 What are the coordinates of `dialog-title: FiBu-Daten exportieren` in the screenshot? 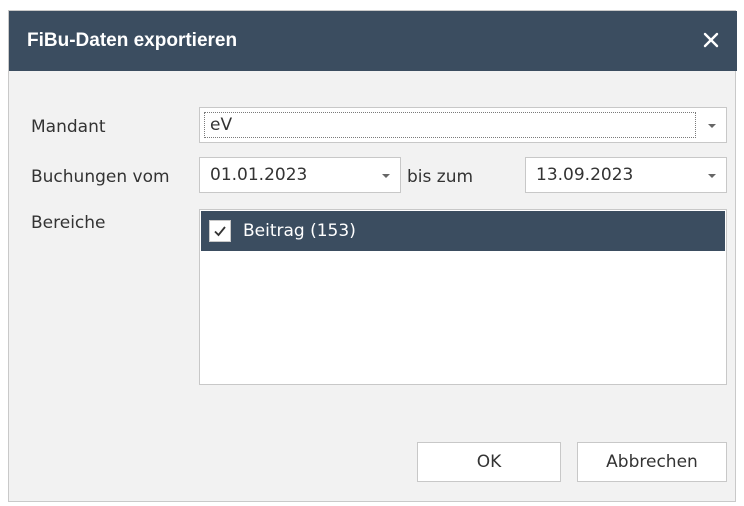 It's located at (132, 40).